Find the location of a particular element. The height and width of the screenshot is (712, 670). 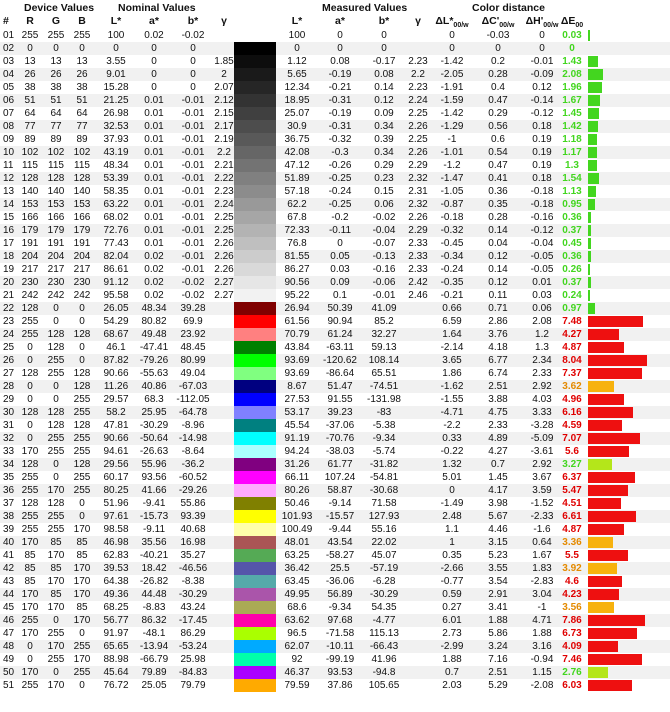

cell-measured-b: 54.35 is located at coordinates (384, 607).